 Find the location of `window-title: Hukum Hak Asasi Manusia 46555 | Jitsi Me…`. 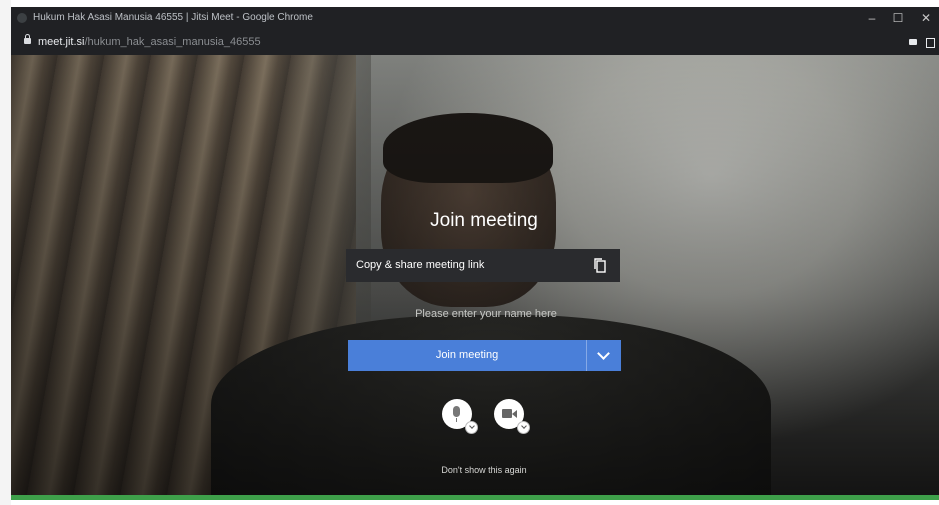

window-title: Hukum Hak Asasi Manusia 46555 | Jitsi Me… is located at coordinates (173, 17).